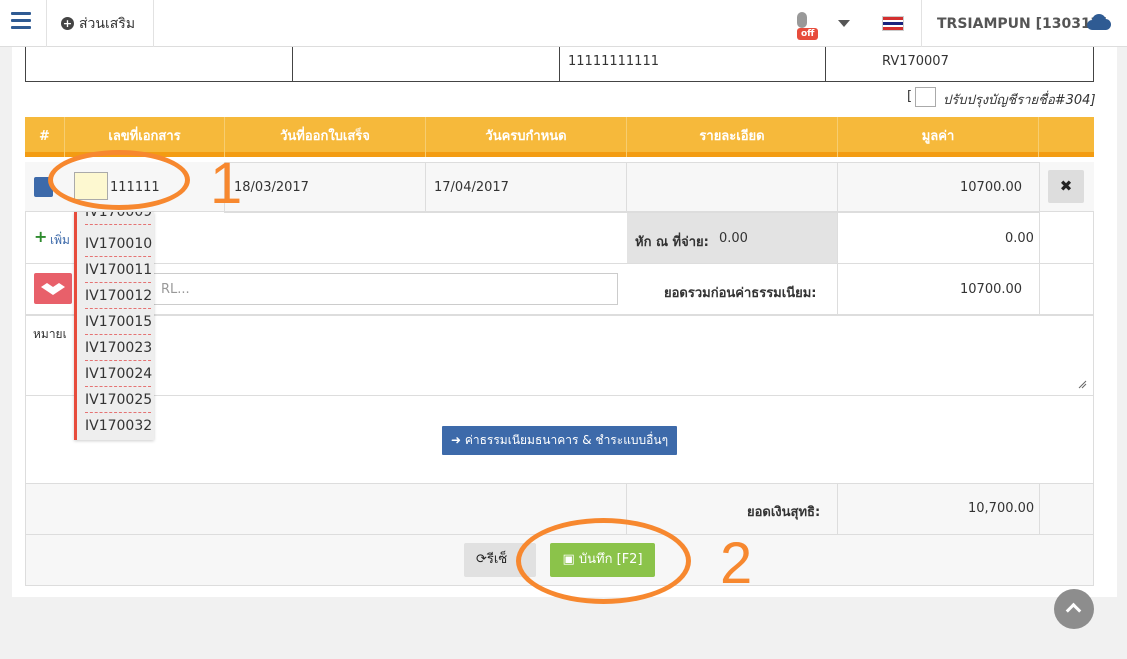  What do you see at coordinates (50, 334) in the screenshot?
I see `notes-label: หมายเ` at bounding box center [50, 334].